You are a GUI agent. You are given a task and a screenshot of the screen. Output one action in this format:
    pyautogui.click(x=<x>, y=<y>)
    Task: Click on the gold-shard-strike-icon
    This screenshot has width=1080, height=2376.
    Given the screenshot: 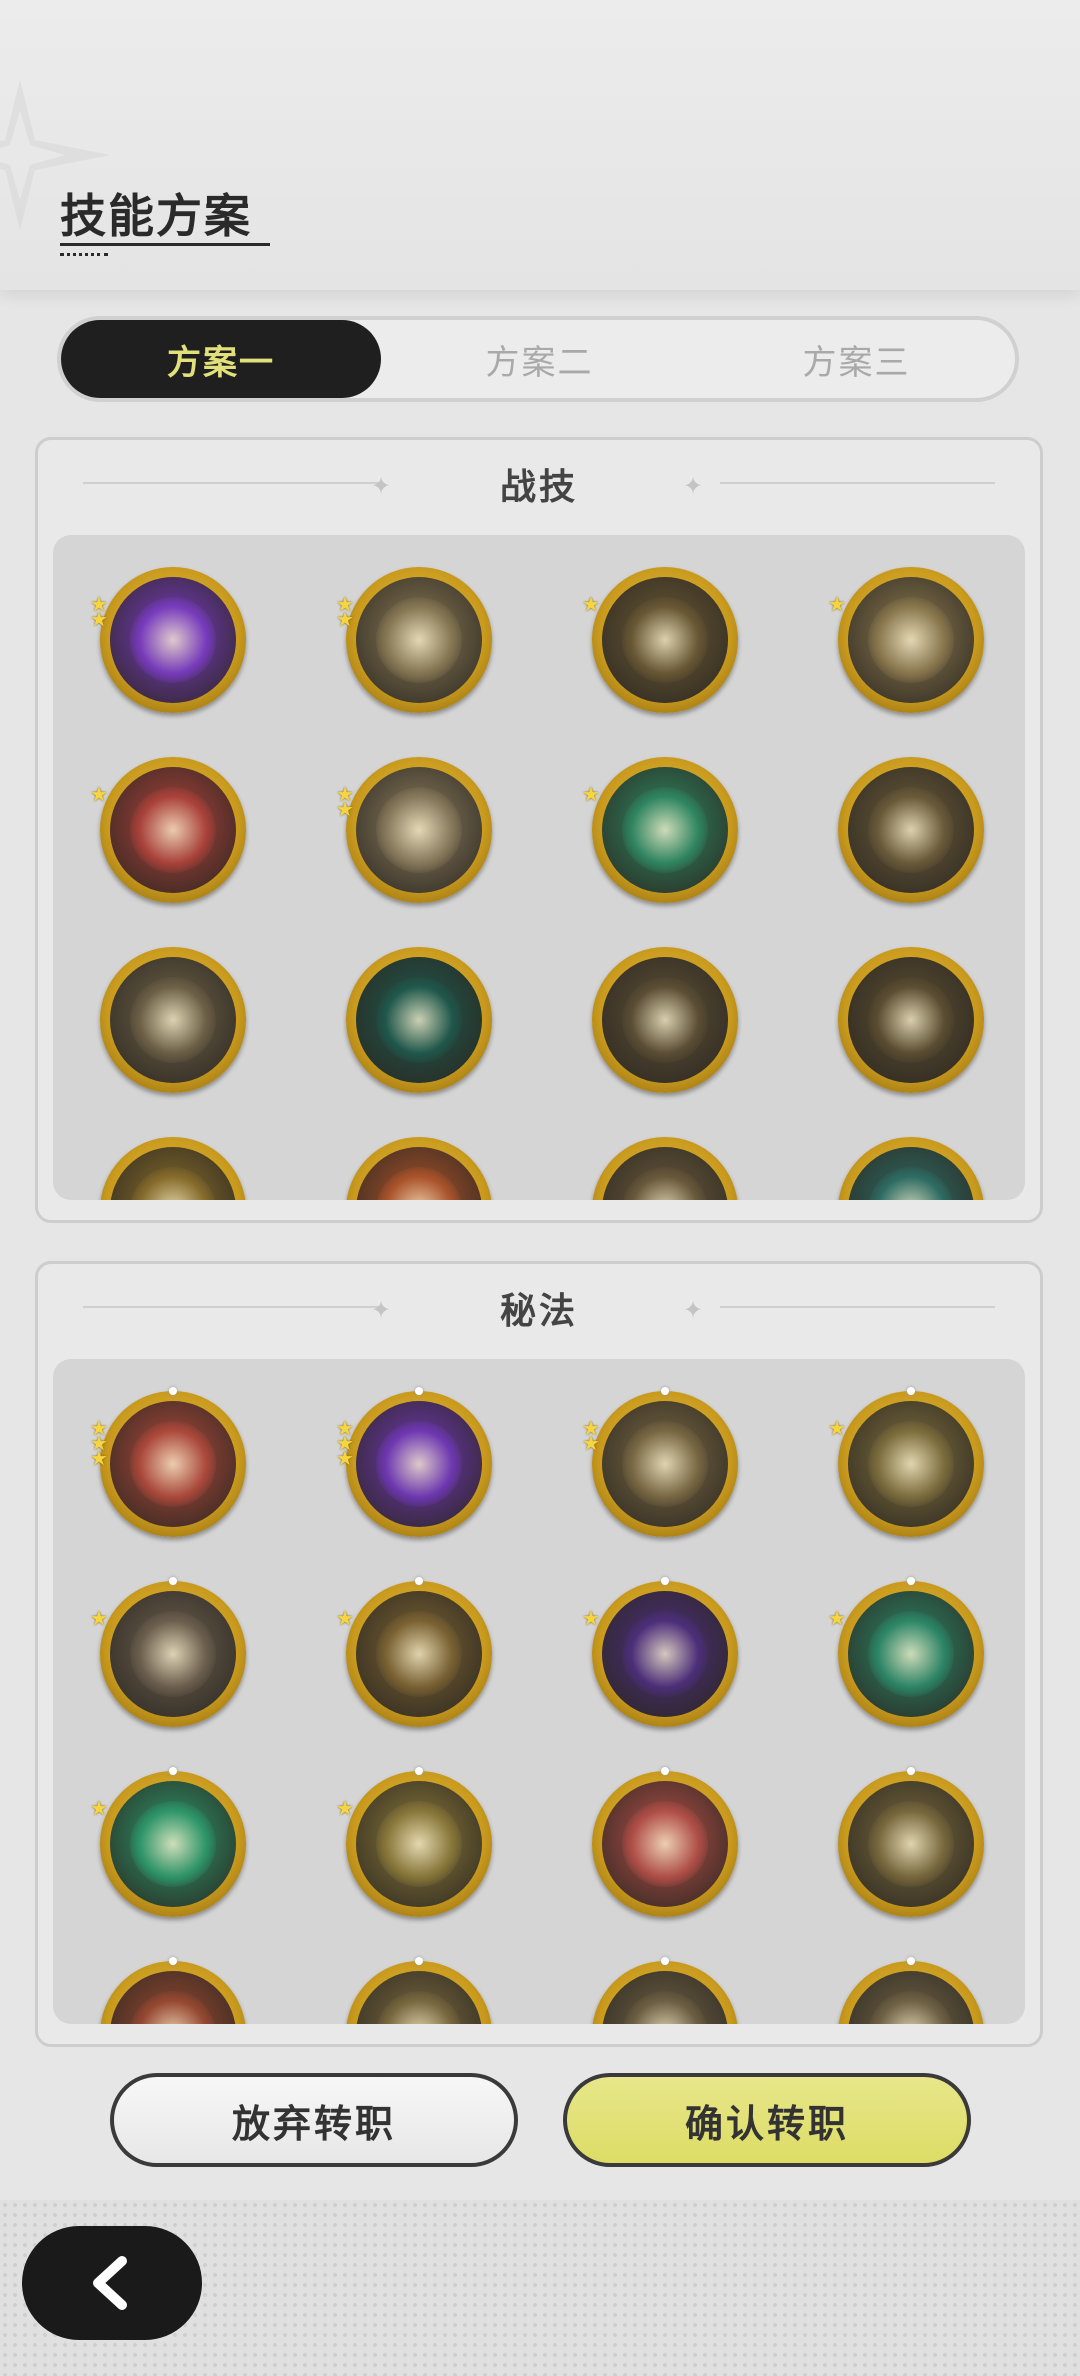 What is the action you would take?
    pyautogui.click(x=911, y=830)
    